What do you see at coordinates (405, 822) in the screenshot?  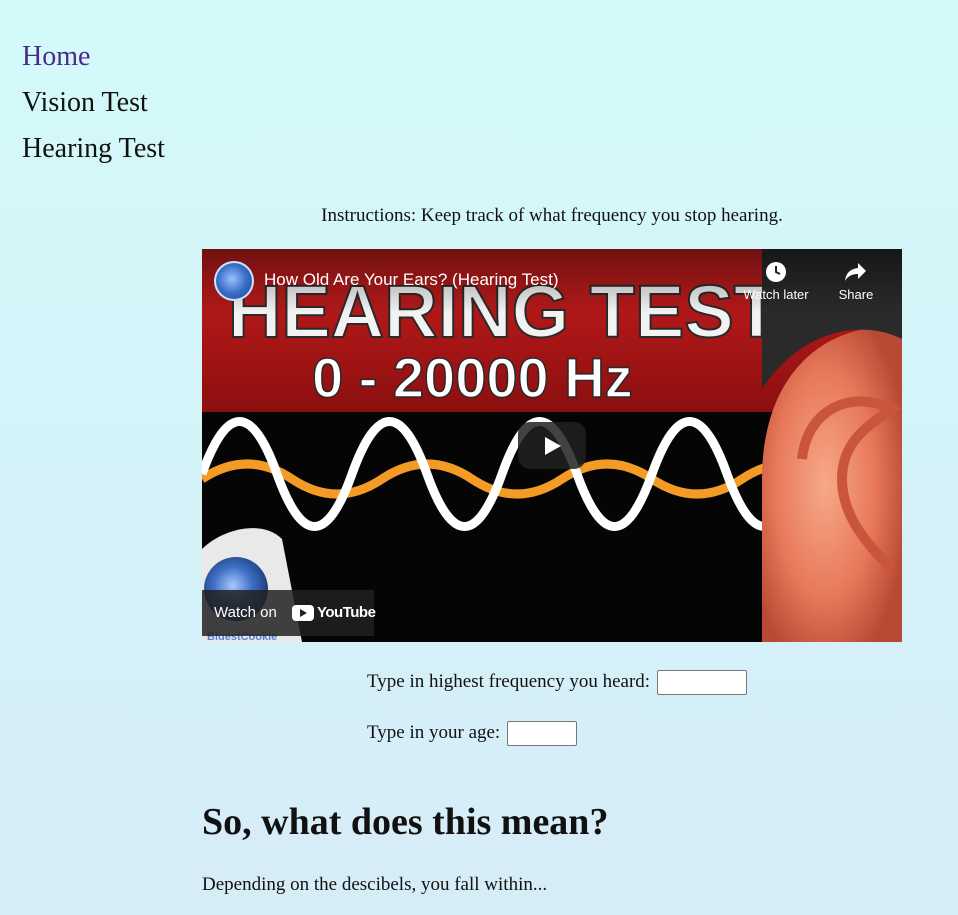 I see `section-heading: So, what does this mean?` at bounding box center [405, 822].